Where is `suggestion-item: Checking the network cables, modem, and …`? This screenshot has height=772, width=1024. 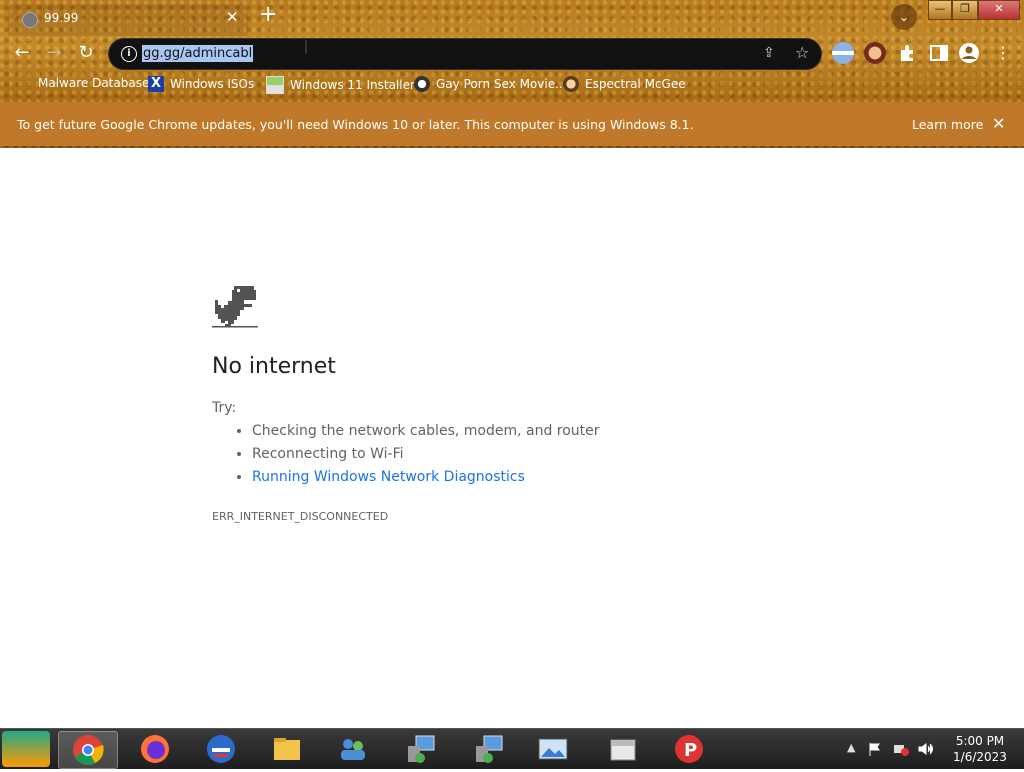
suggestion-item: Checking the network cables, modem, and … is located at coordinates (426, 431).